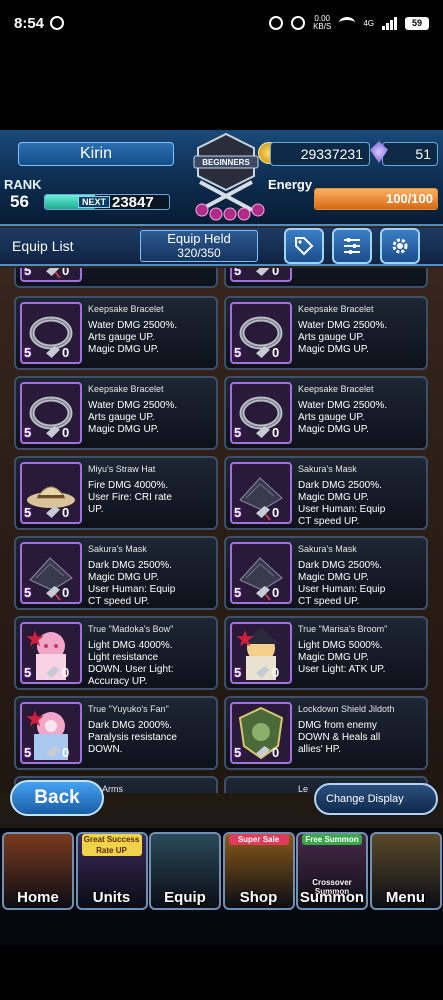 This screenshot has height=1000, width=443. I want to click on nav-label: Equip, so click(185, 897).